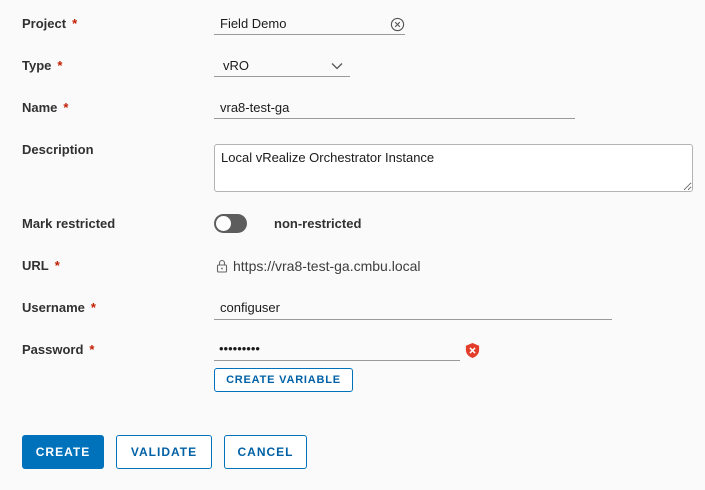 This screenshot has width=705, height=490. What do you see at coordinates (236, 65) in the screenshot?
I see `type-value: vRO` at bounding box center [236, 65].